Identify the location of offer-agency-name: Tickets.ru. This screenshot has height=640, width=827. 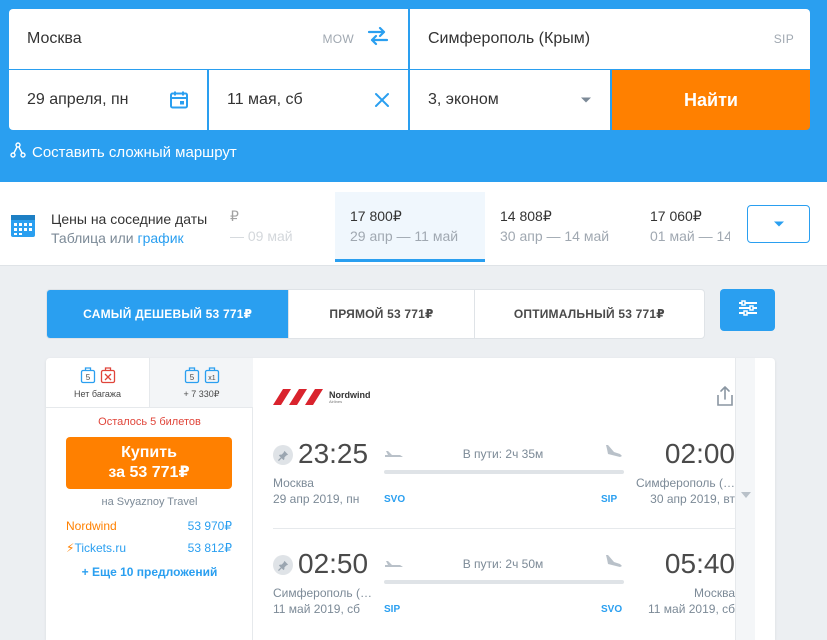
(100, 548).